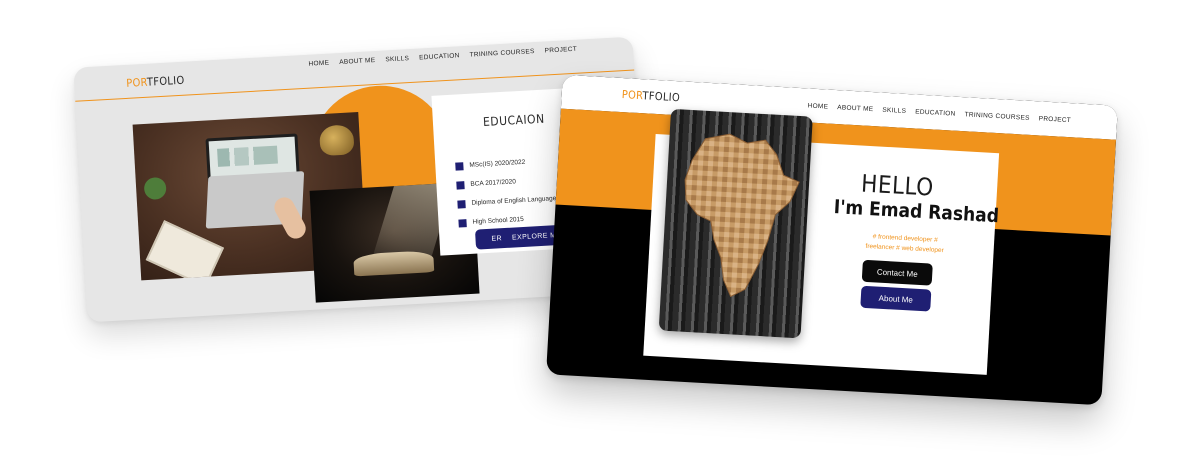 This screenshot has width=1200, height=467. I want to click on lamp-shape, so click(336, 140).